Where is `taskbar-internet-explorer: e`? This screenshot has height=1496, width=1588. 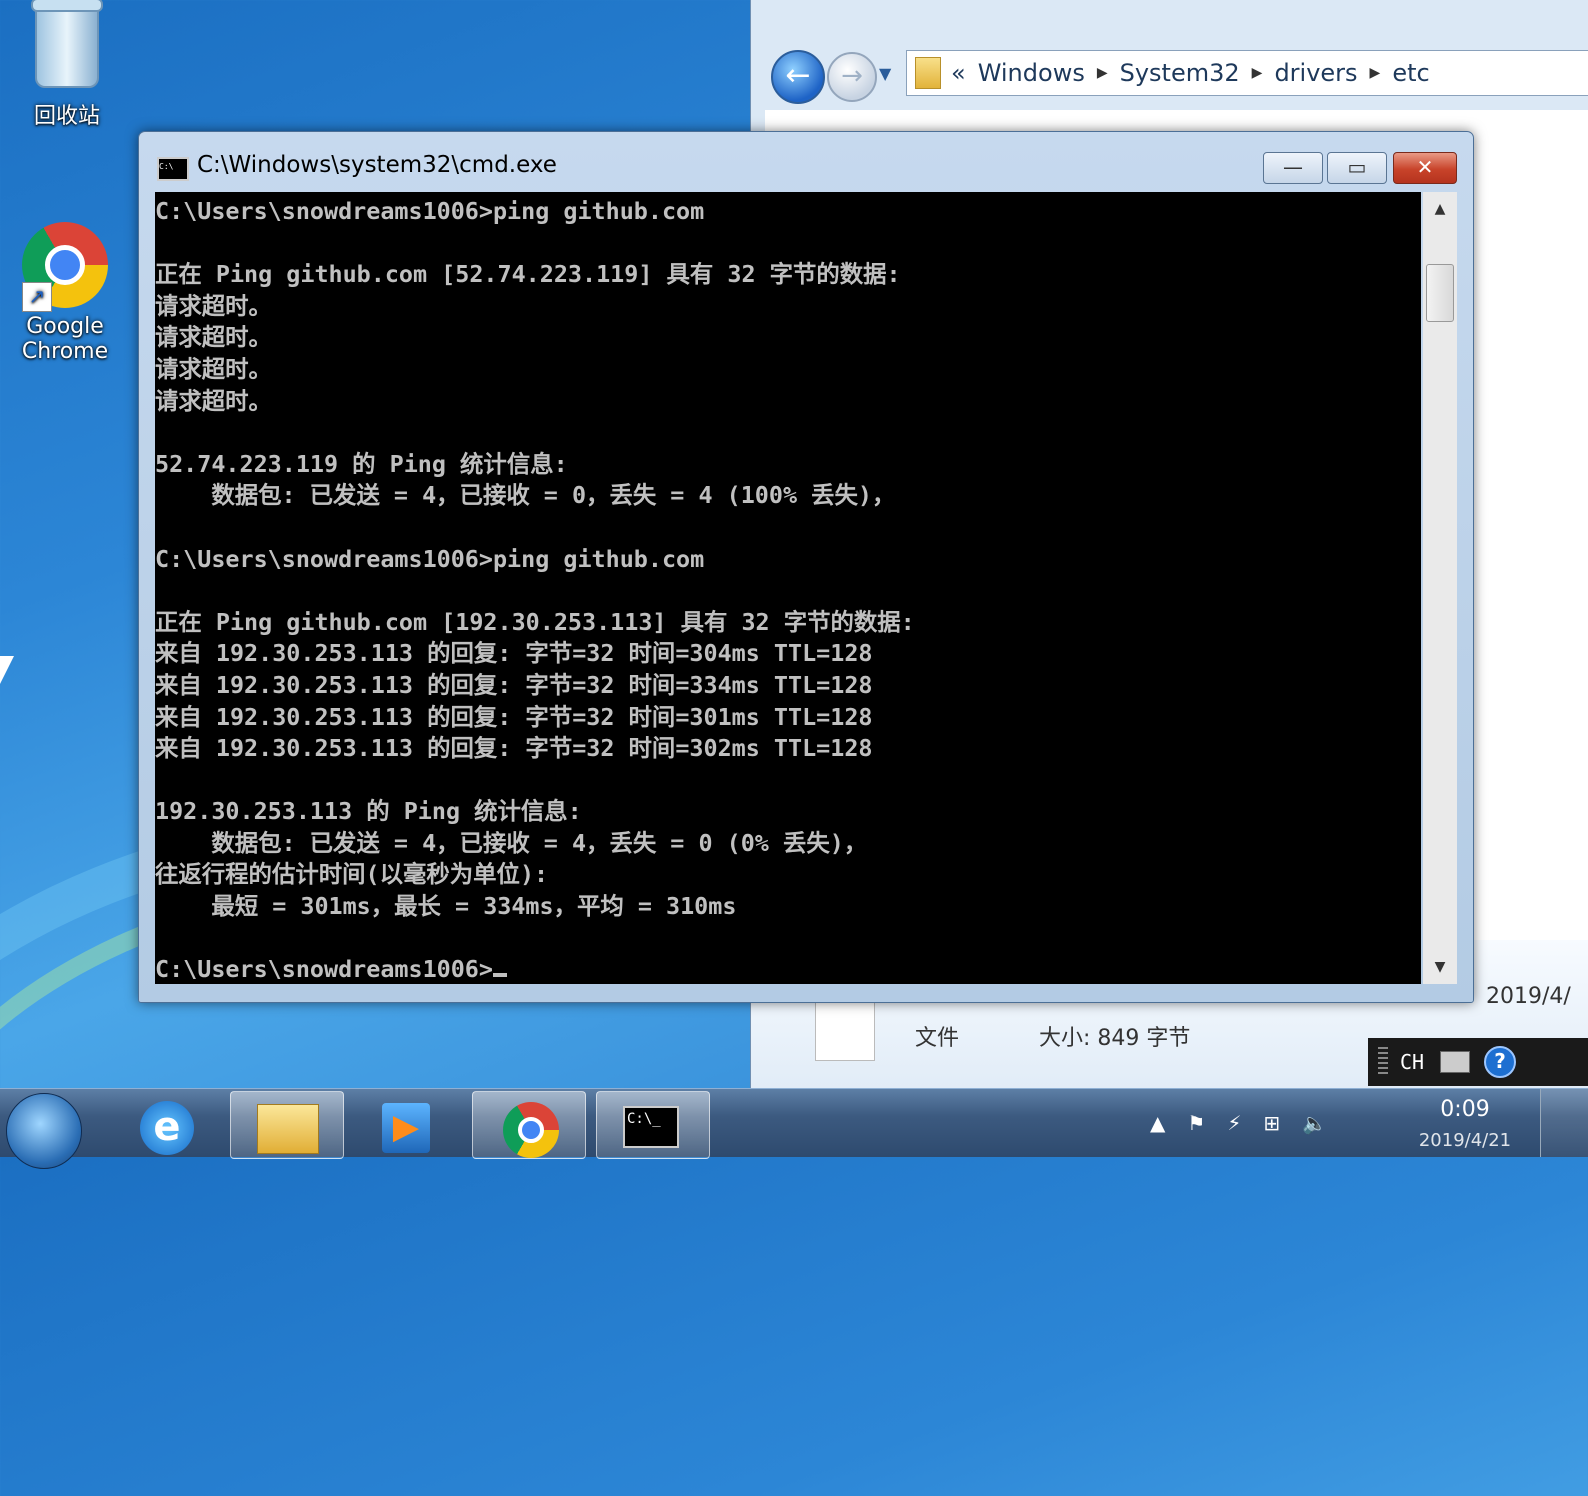
taskbar-internet-explorer: e is located at coordinates (168, 1124).